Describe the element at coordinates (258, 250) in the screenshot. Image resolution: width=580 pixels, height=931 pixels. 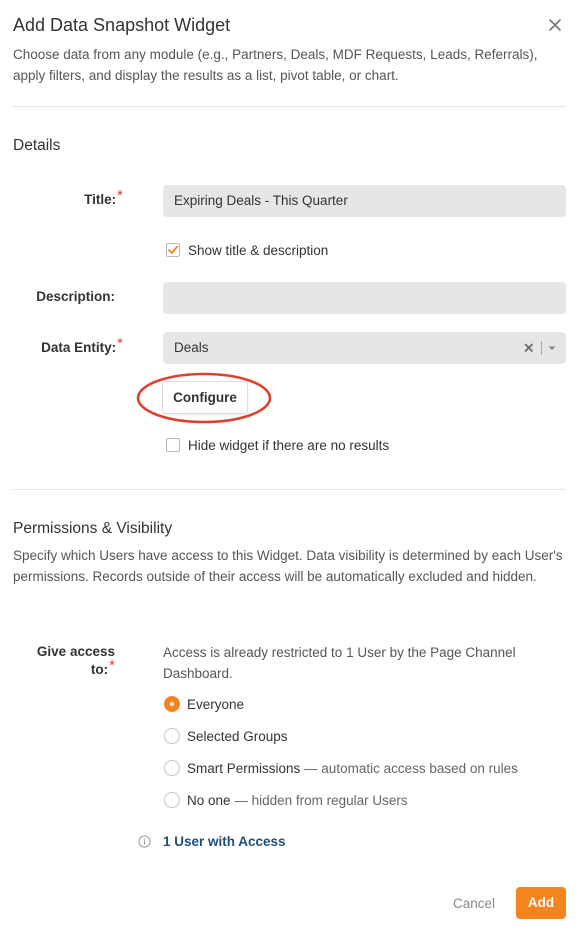
I see `show-title-label: Show title & description` at that location.